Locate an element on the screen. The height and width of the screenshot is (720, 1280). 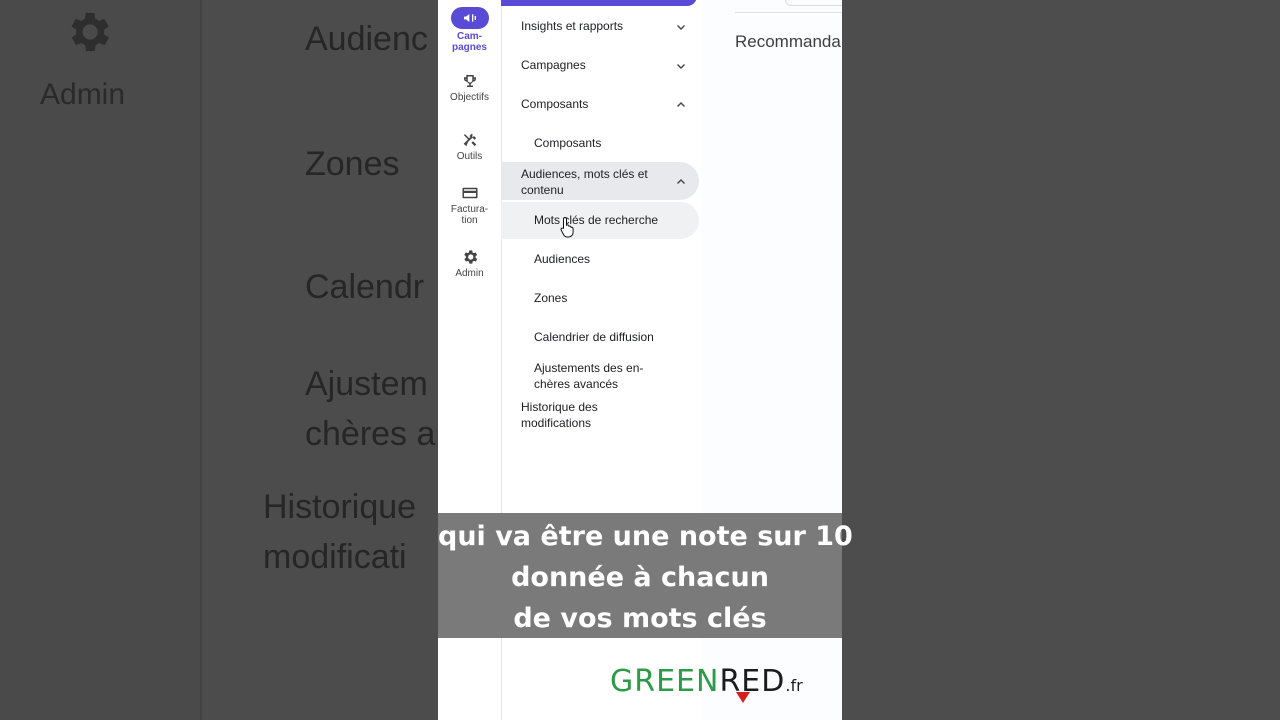
rail-label: Objectifs is located at coordinates (469, 97).